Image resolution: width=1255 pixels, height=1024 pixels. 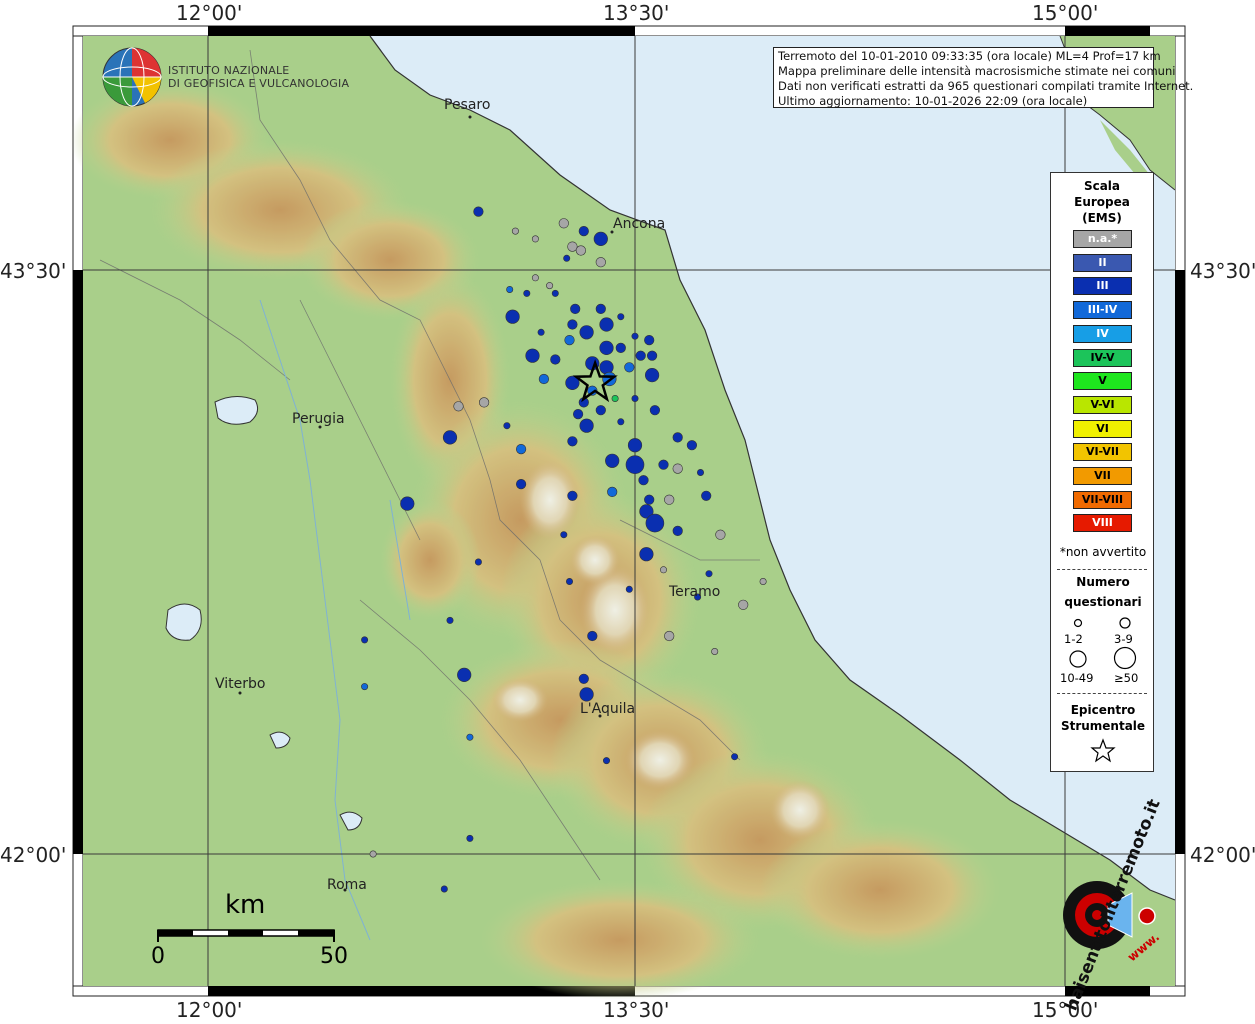 I want to click on legend-title: Scala Europea (EMS), so click(x=1102, y=202).